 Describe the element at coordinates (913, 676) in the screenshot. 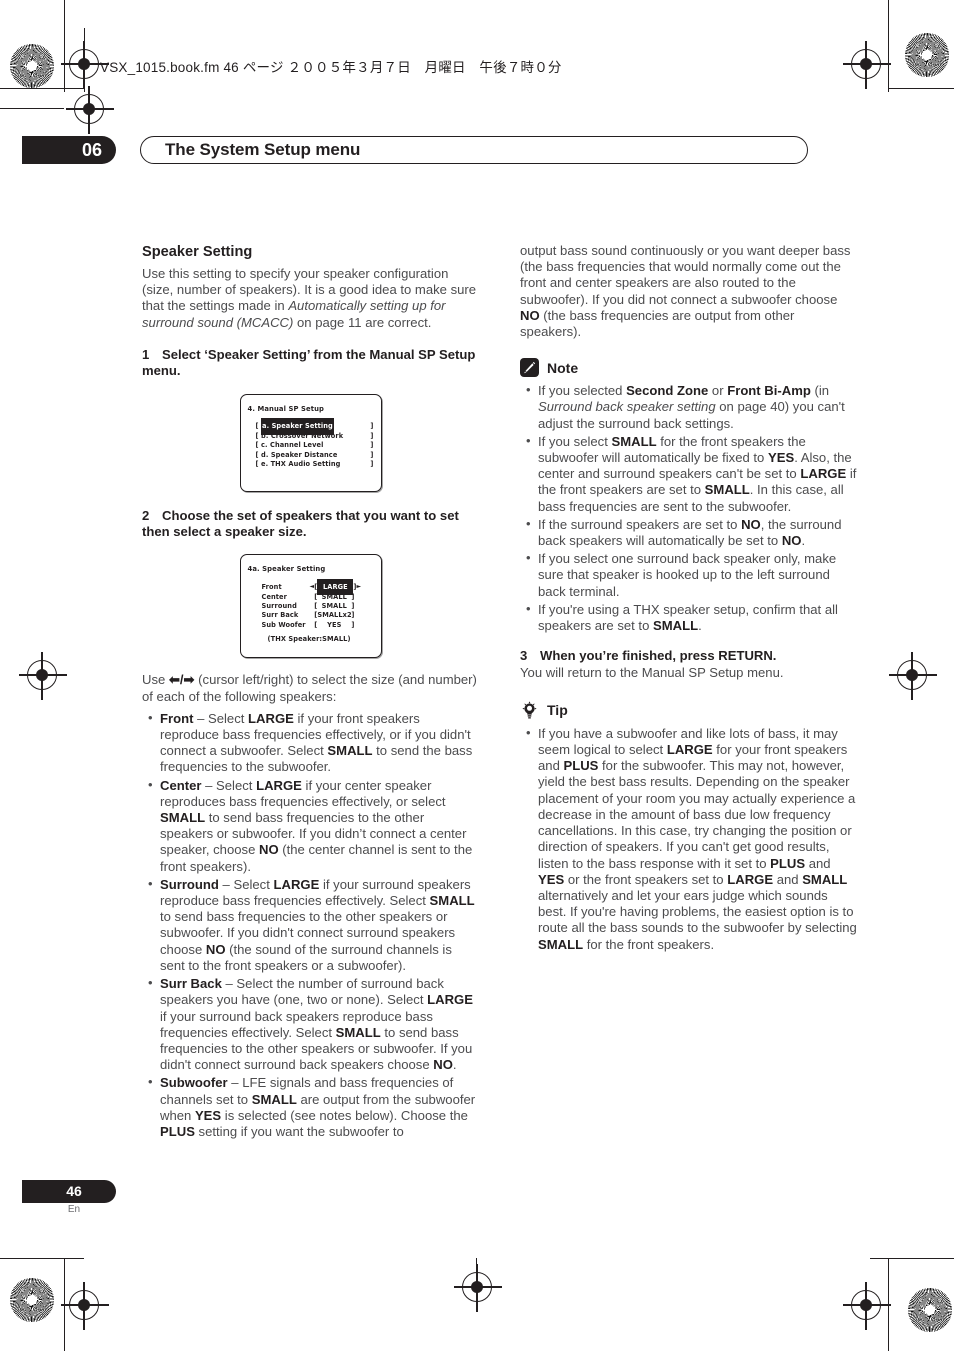

I see `registration-target-mid-right` at that location.